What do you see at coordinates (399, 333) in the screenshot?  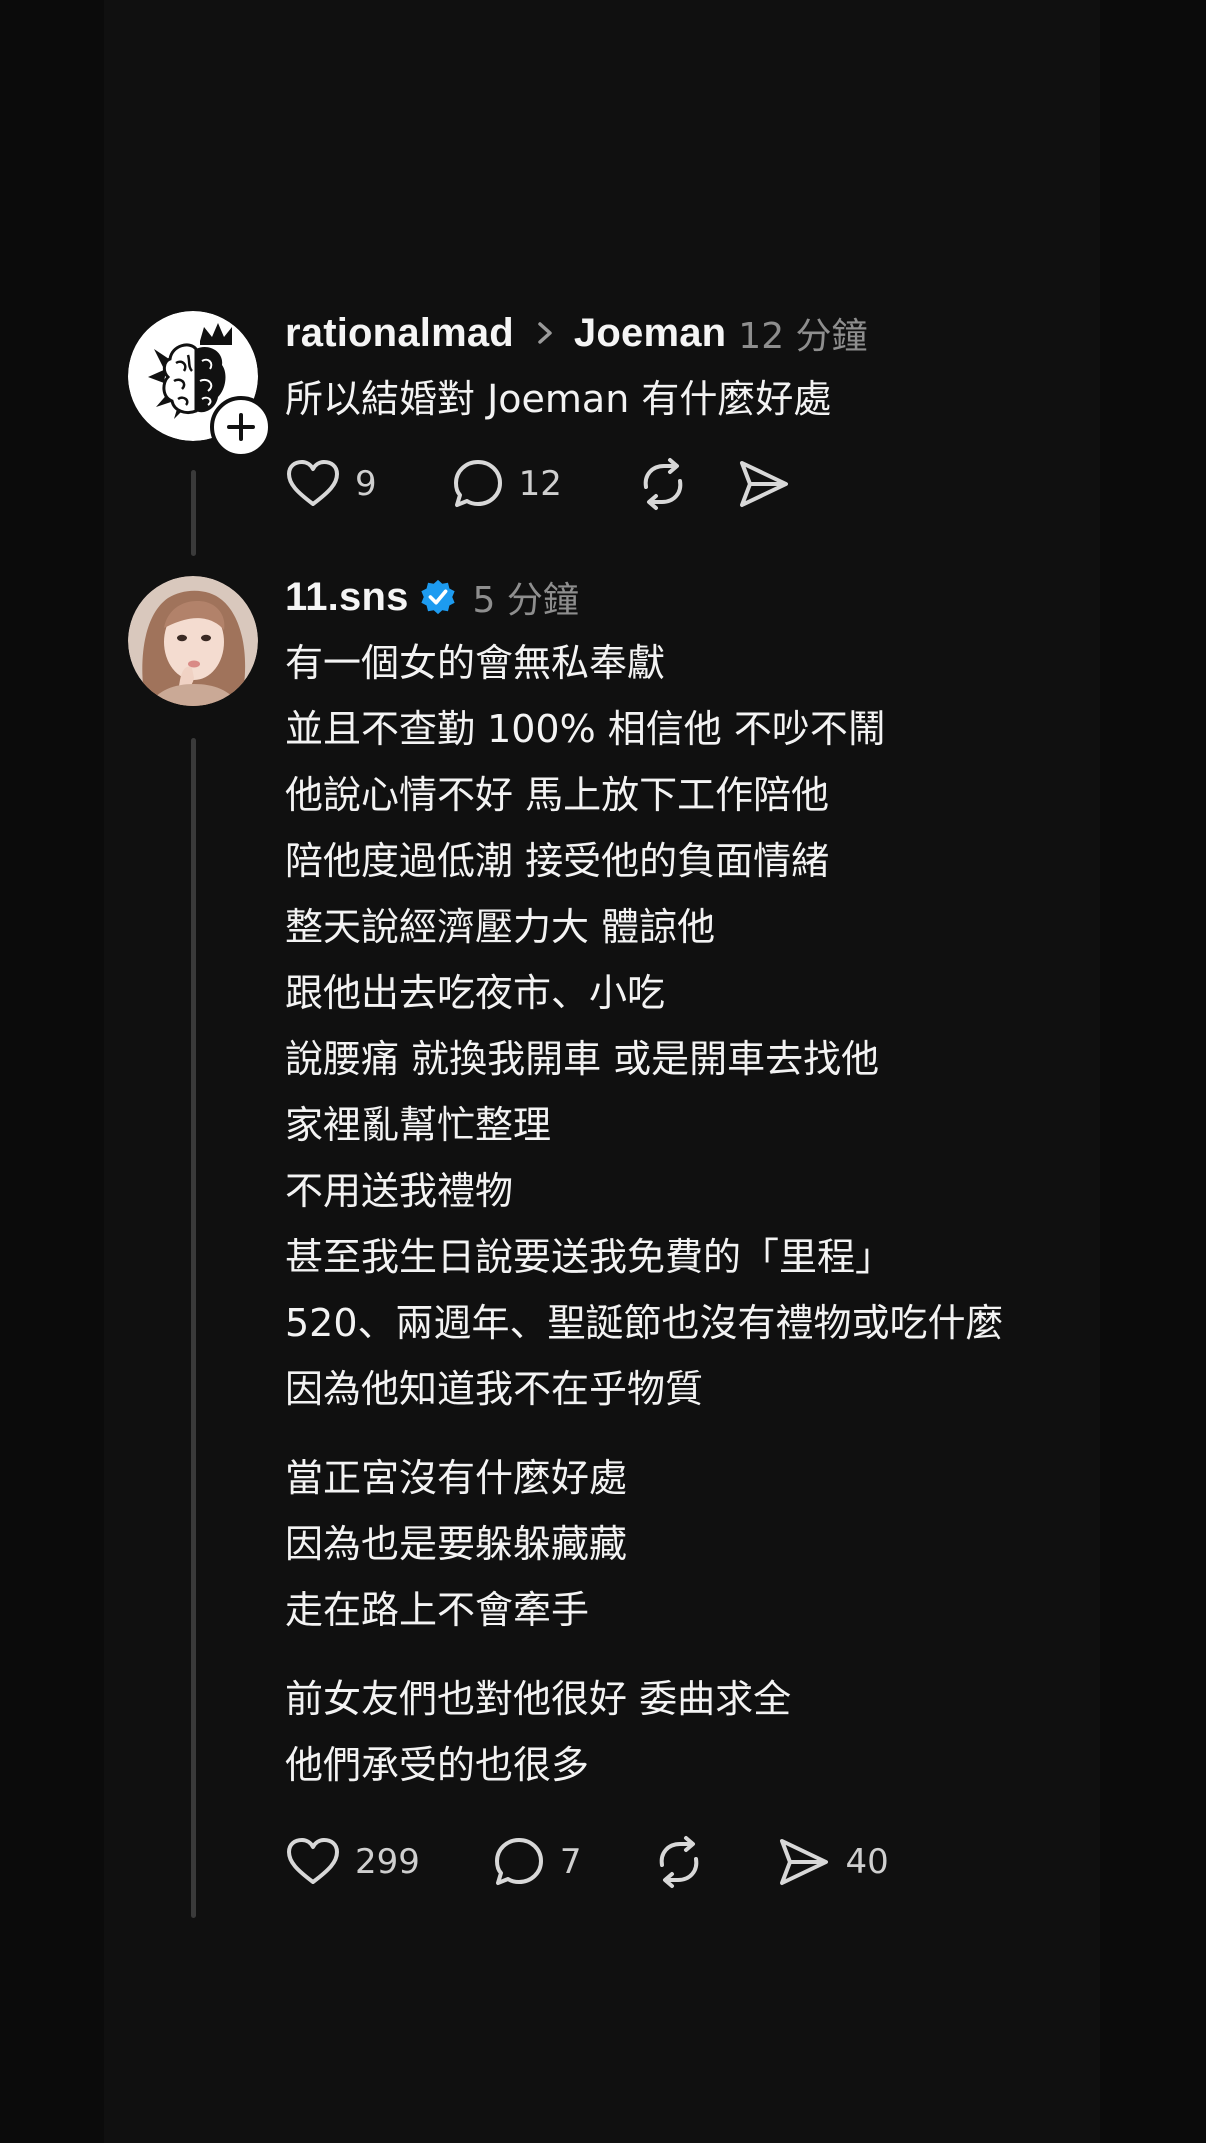 I see `username: rationalmad` at bounding box center [399, 333].